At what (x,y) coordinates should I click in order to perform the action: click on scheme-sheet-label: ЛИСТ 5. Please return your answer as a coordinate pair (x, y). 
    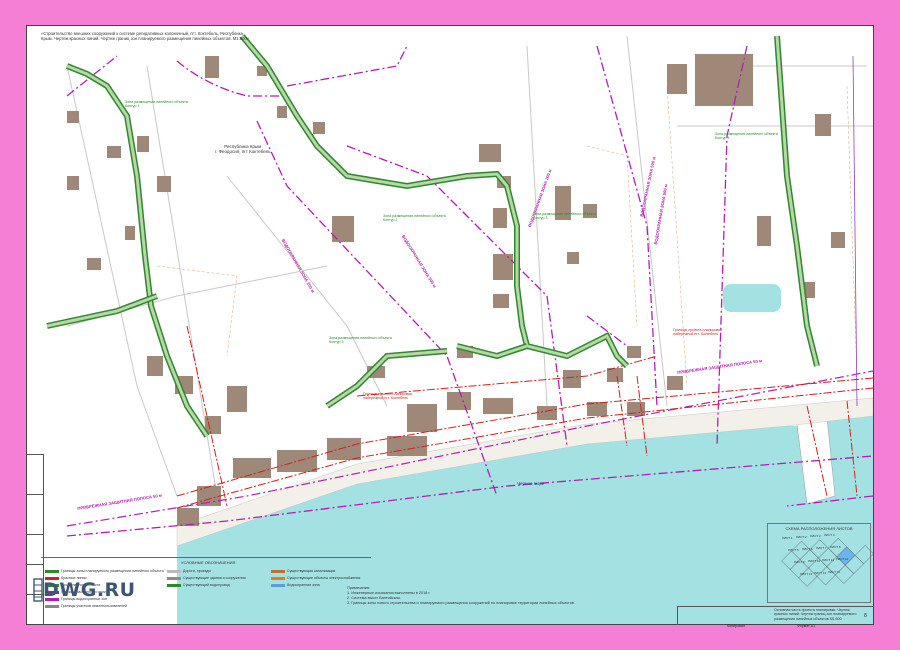
    Looking at the image, I should click on (793, 550).